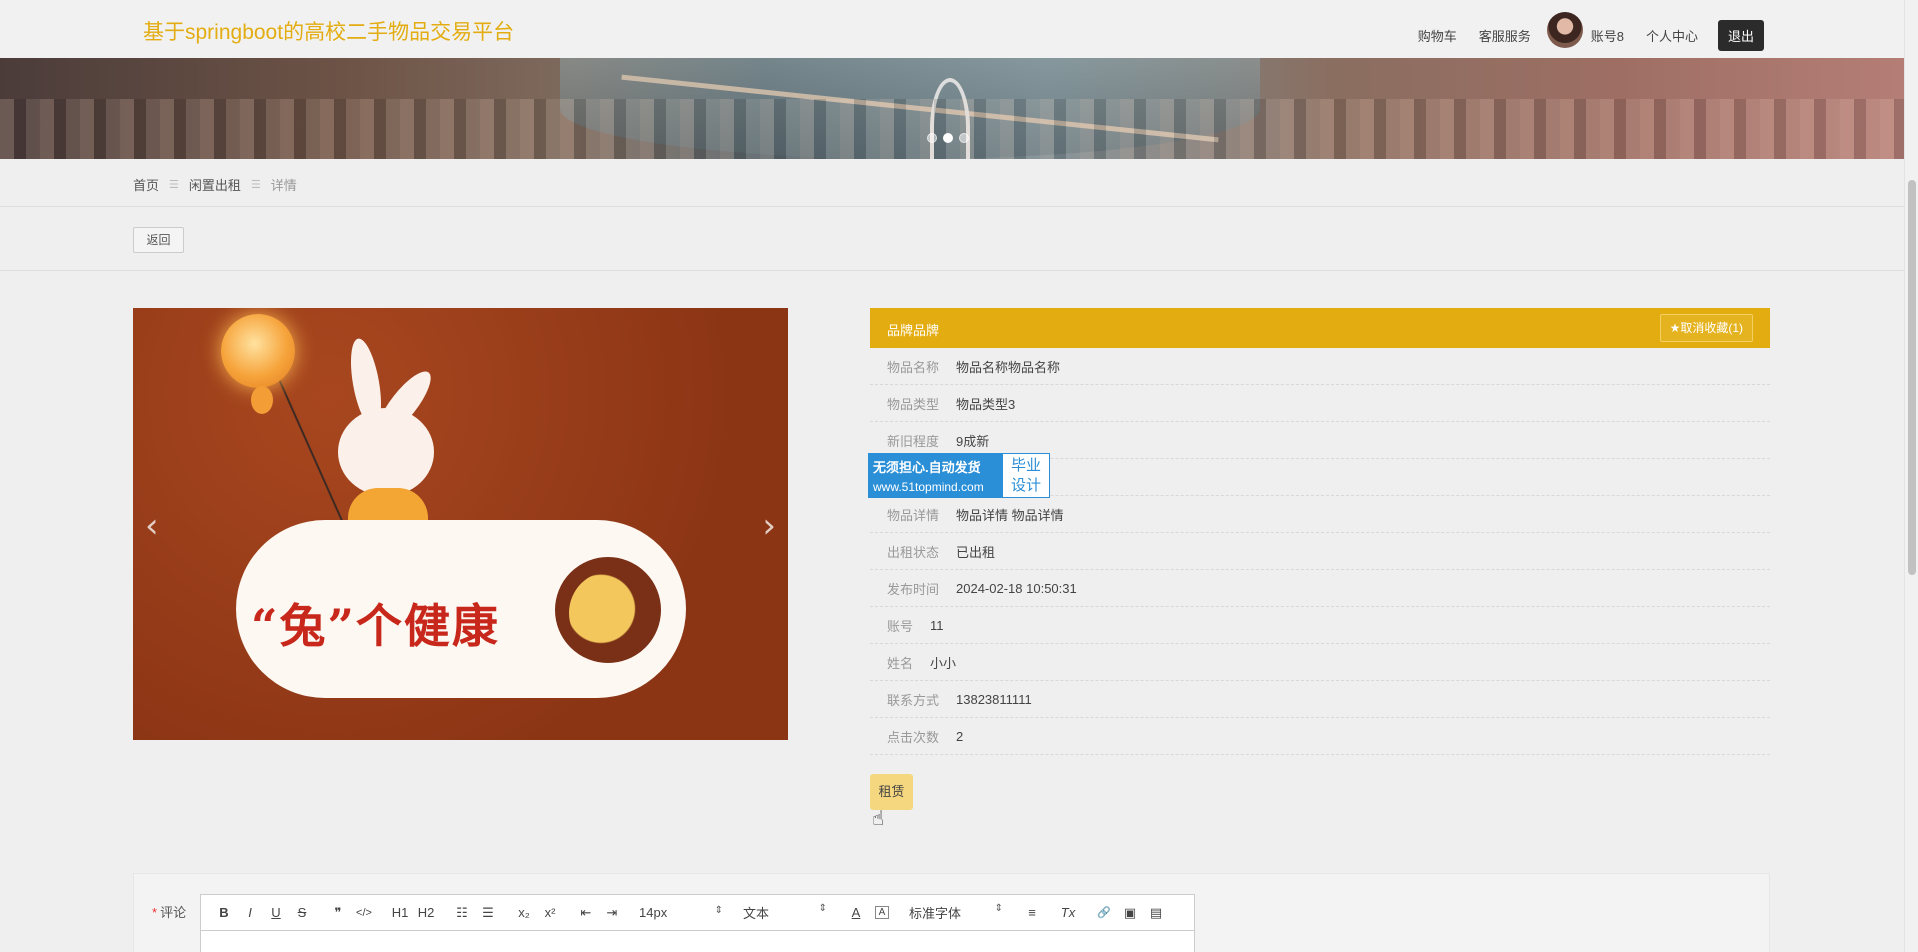 This screenshot has width=1918, height=952. What do you see at coordinates (878, 818) in the screenshot?
I see `hand-cursor-icon: ☝` at bounding box center [878, 818].